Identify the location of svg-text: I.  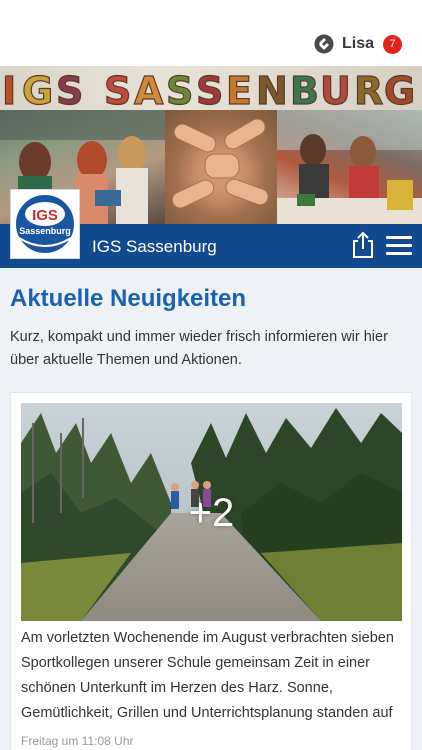
(9, 90).